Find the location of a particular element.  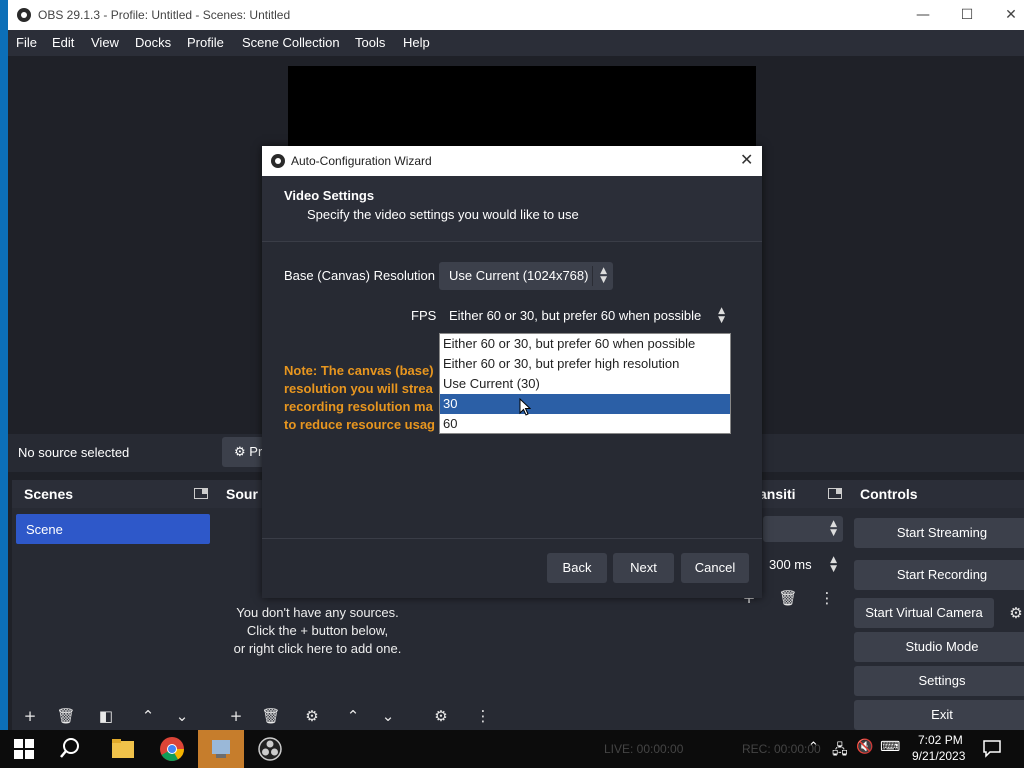

network-icon: 🖧 is located at coordinates (840, 751).